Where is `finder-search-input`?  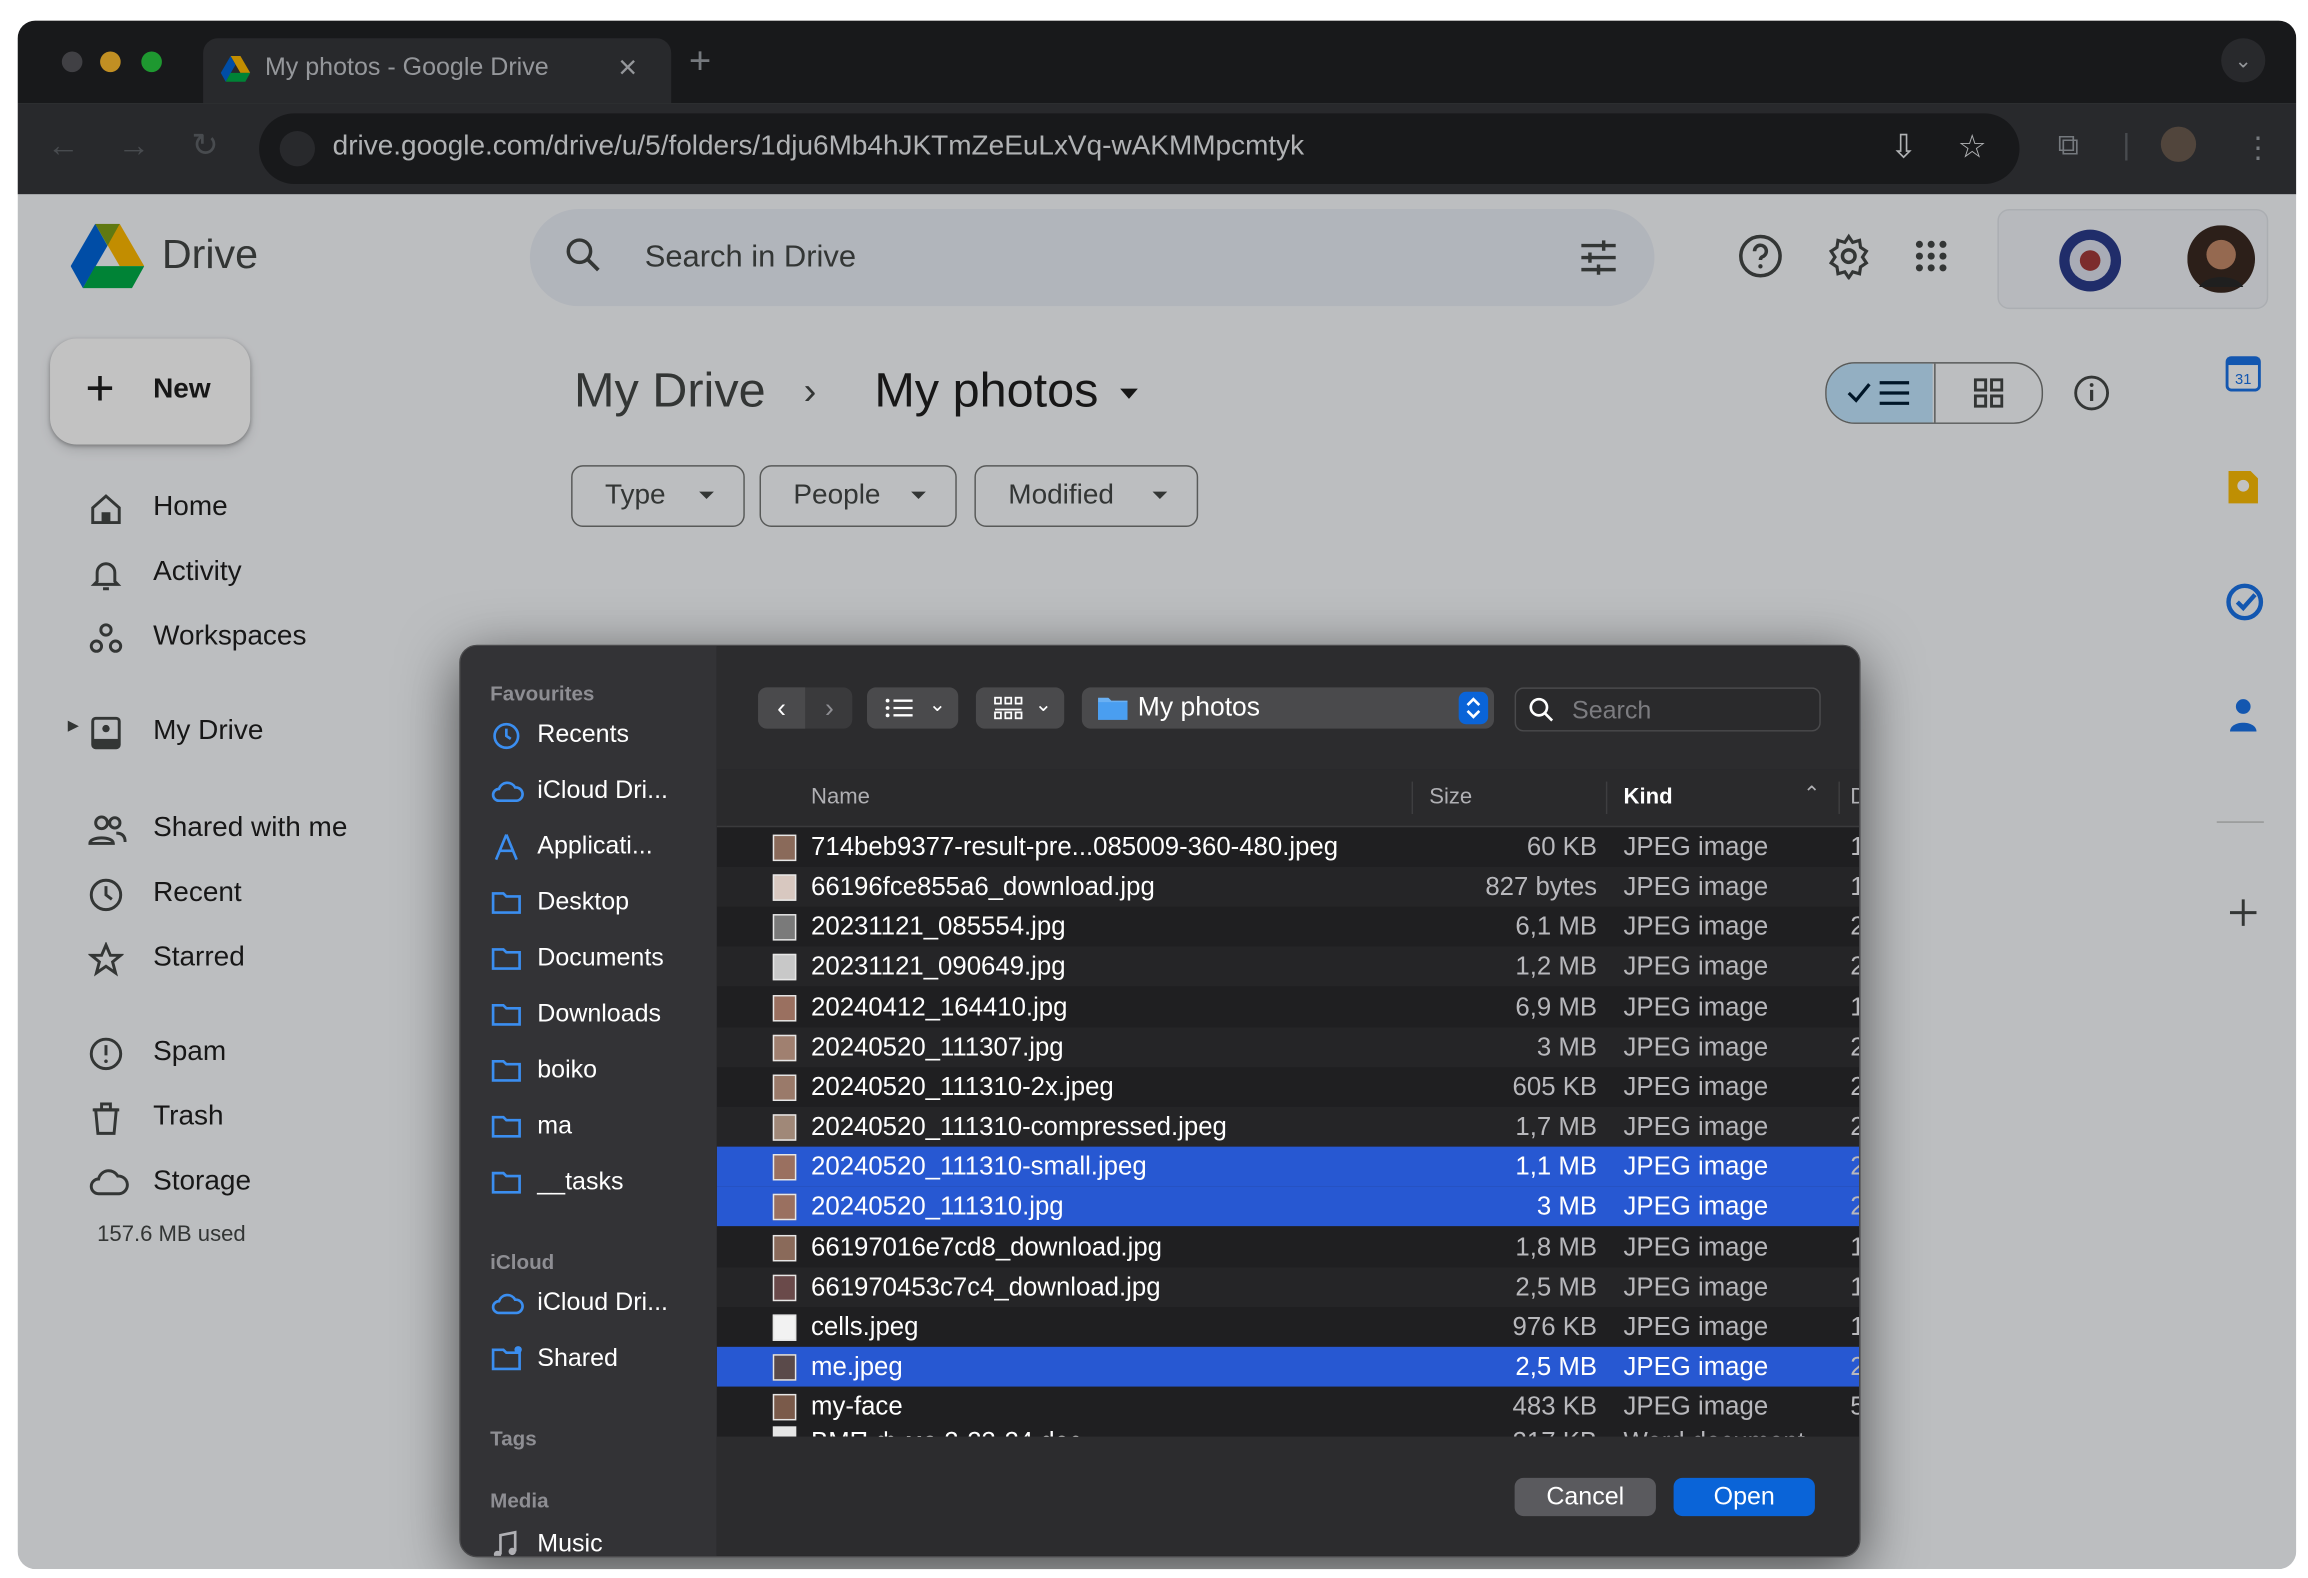
finder-search-input is located at coordinates (1690, 711).